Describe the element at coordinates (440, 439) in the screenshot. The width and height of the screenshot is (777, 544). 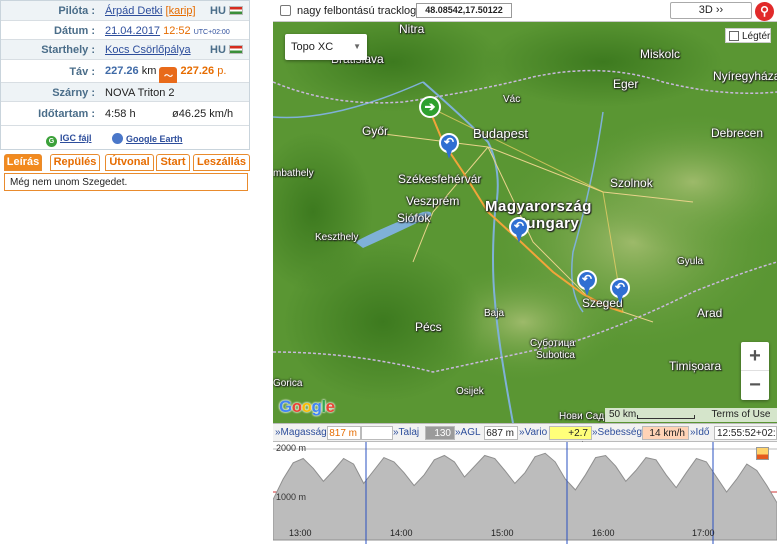
I see `ground-value: 130 m` at that location.